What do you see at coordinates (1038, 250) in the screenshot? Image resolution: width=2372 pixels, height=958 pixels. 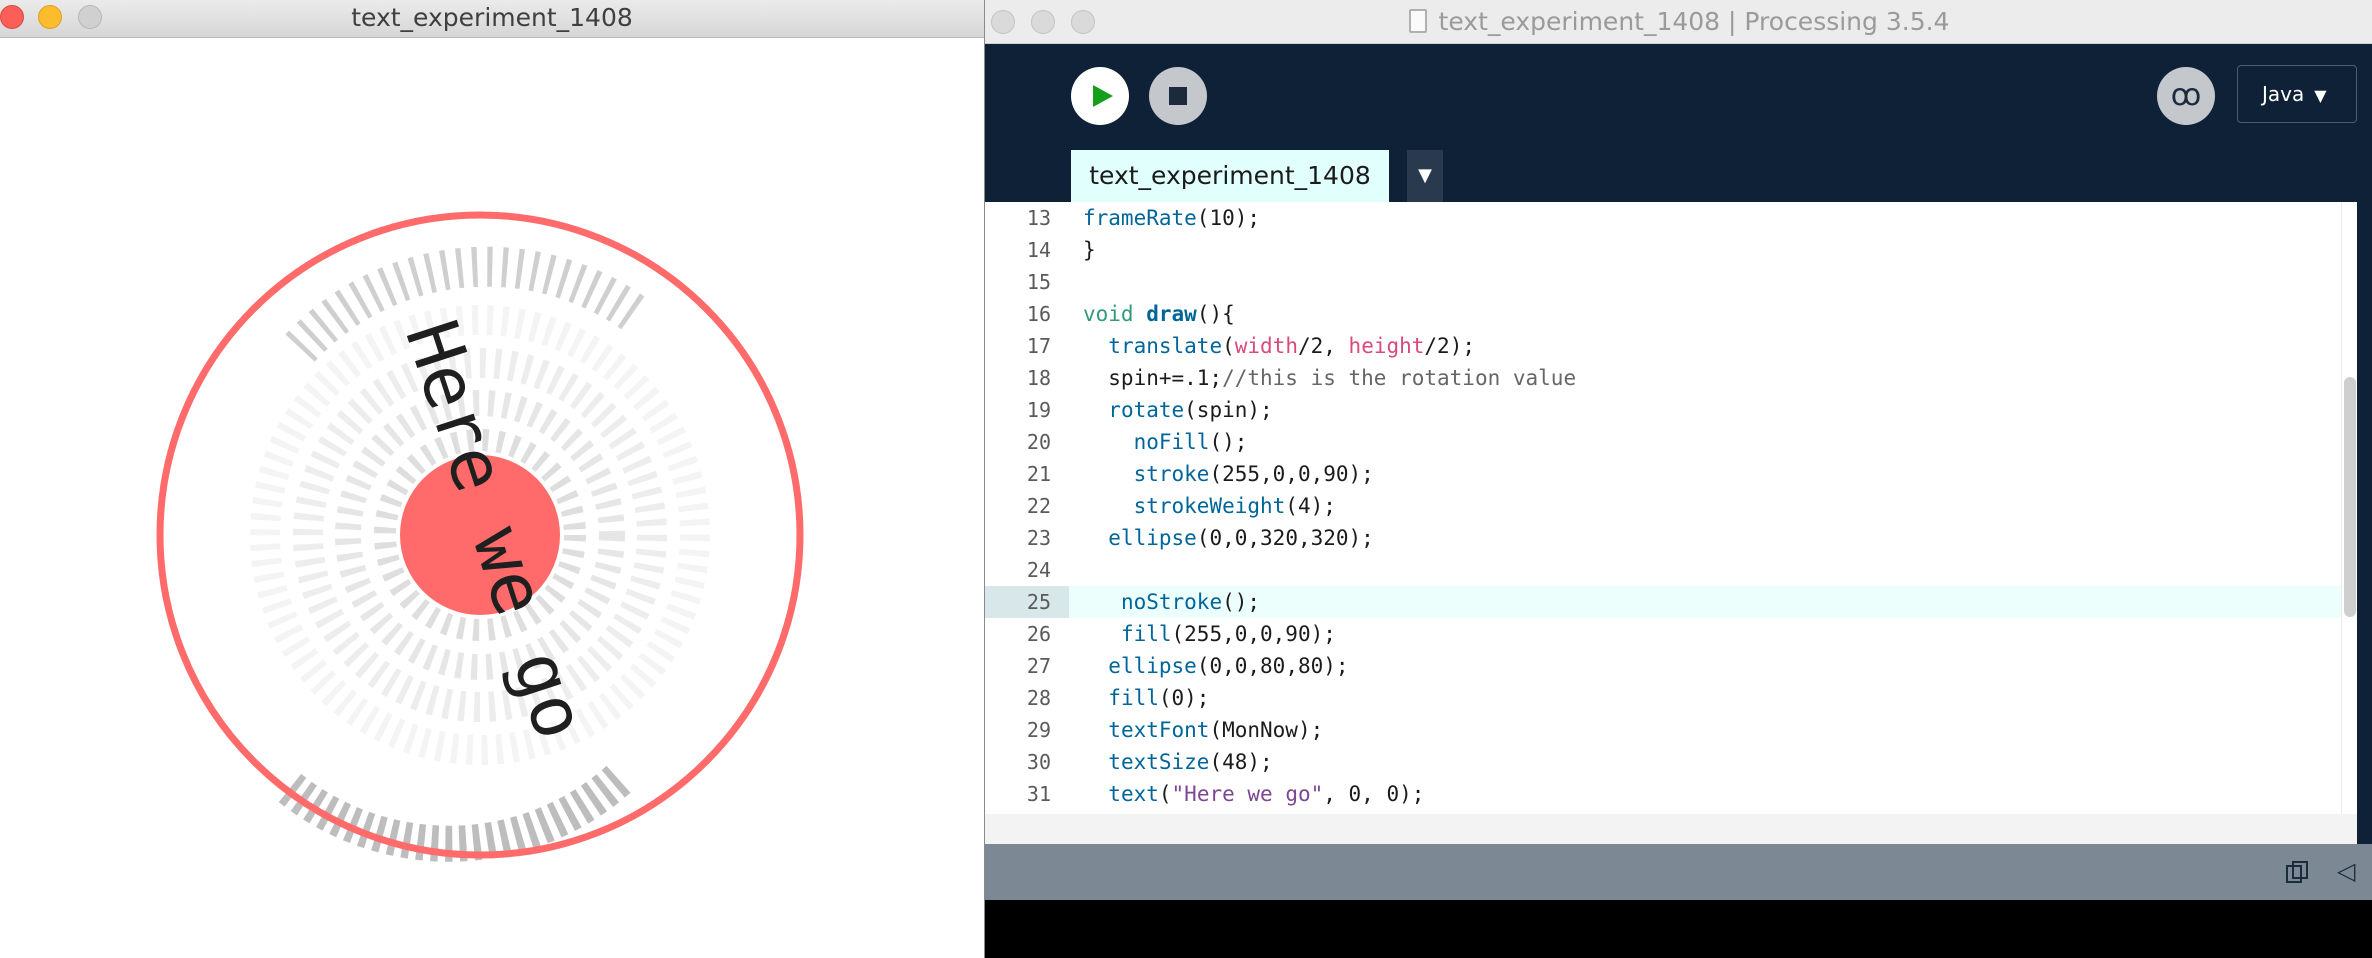 I see `line-number: 14` at bounding box center [1038, 250].